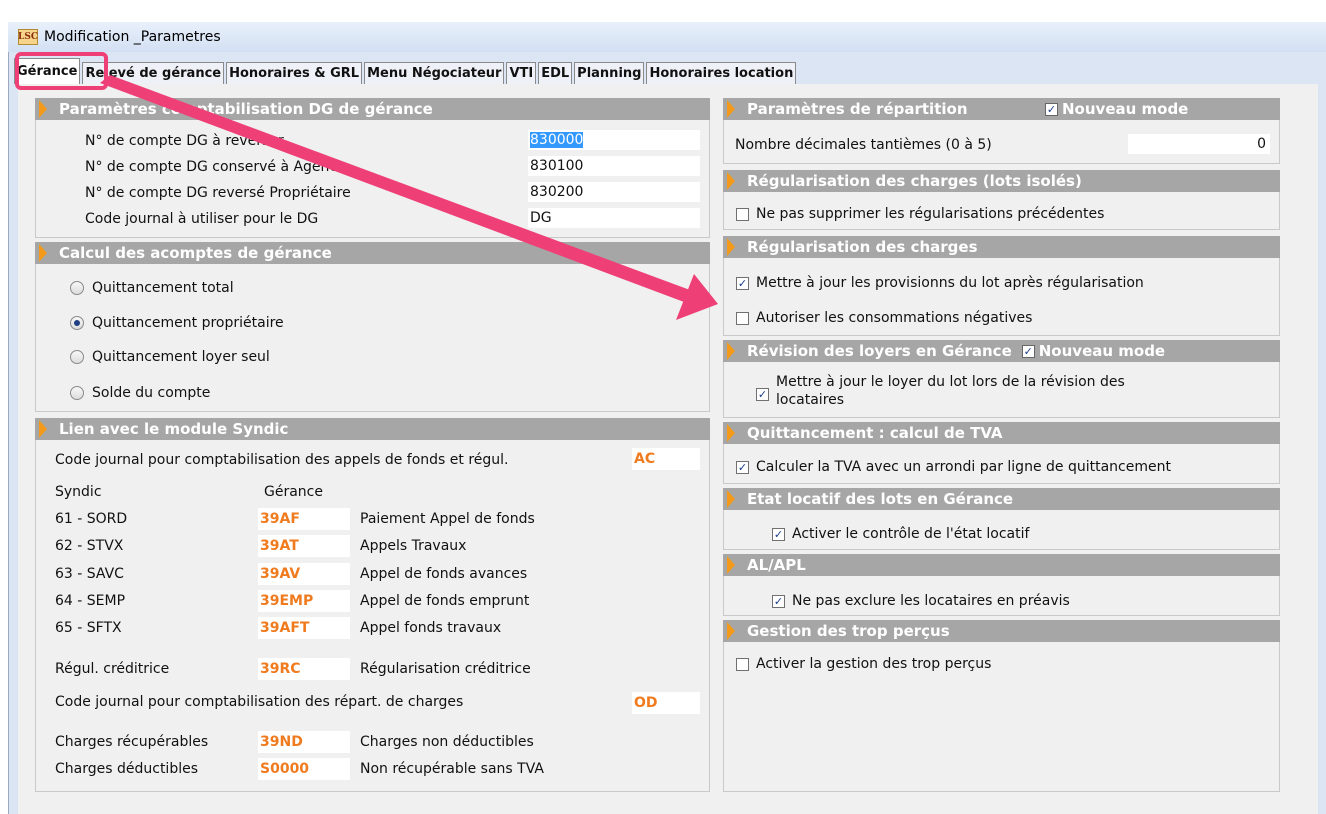 This screenshot has height=814, width=1326. Describe the element at coordinates (742, 214) in the screenshot. I see `no-delete-regul-checkbox` at that location.